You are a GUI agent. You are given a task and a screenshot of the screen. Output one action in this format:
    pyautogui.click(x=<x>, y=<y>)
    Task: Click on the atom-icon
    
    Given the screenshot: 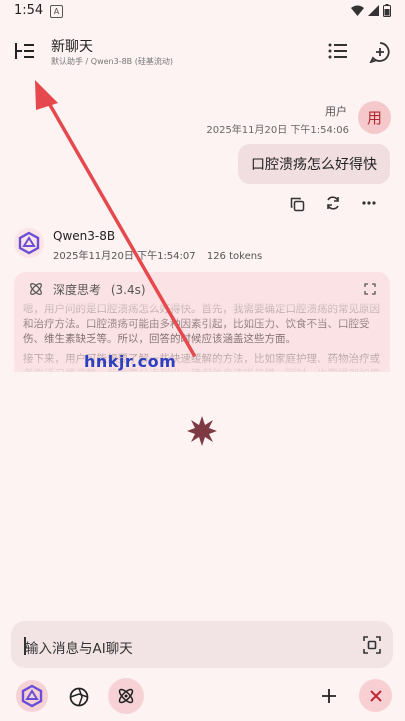 What is the action you would take?
    pyautogui.click(x=126, y=696)
    